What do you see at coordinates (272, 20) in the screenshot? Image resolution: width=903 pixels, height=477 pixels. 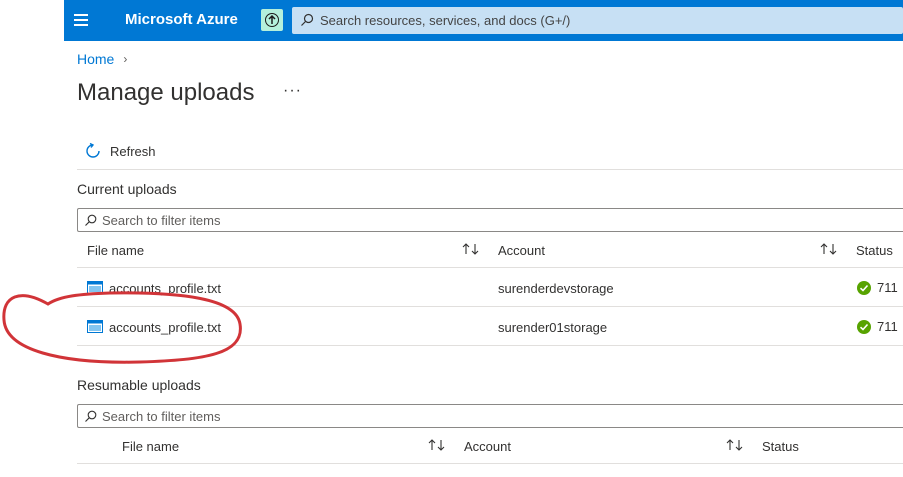 I see `upload-button` at bounding box center [272, 20].